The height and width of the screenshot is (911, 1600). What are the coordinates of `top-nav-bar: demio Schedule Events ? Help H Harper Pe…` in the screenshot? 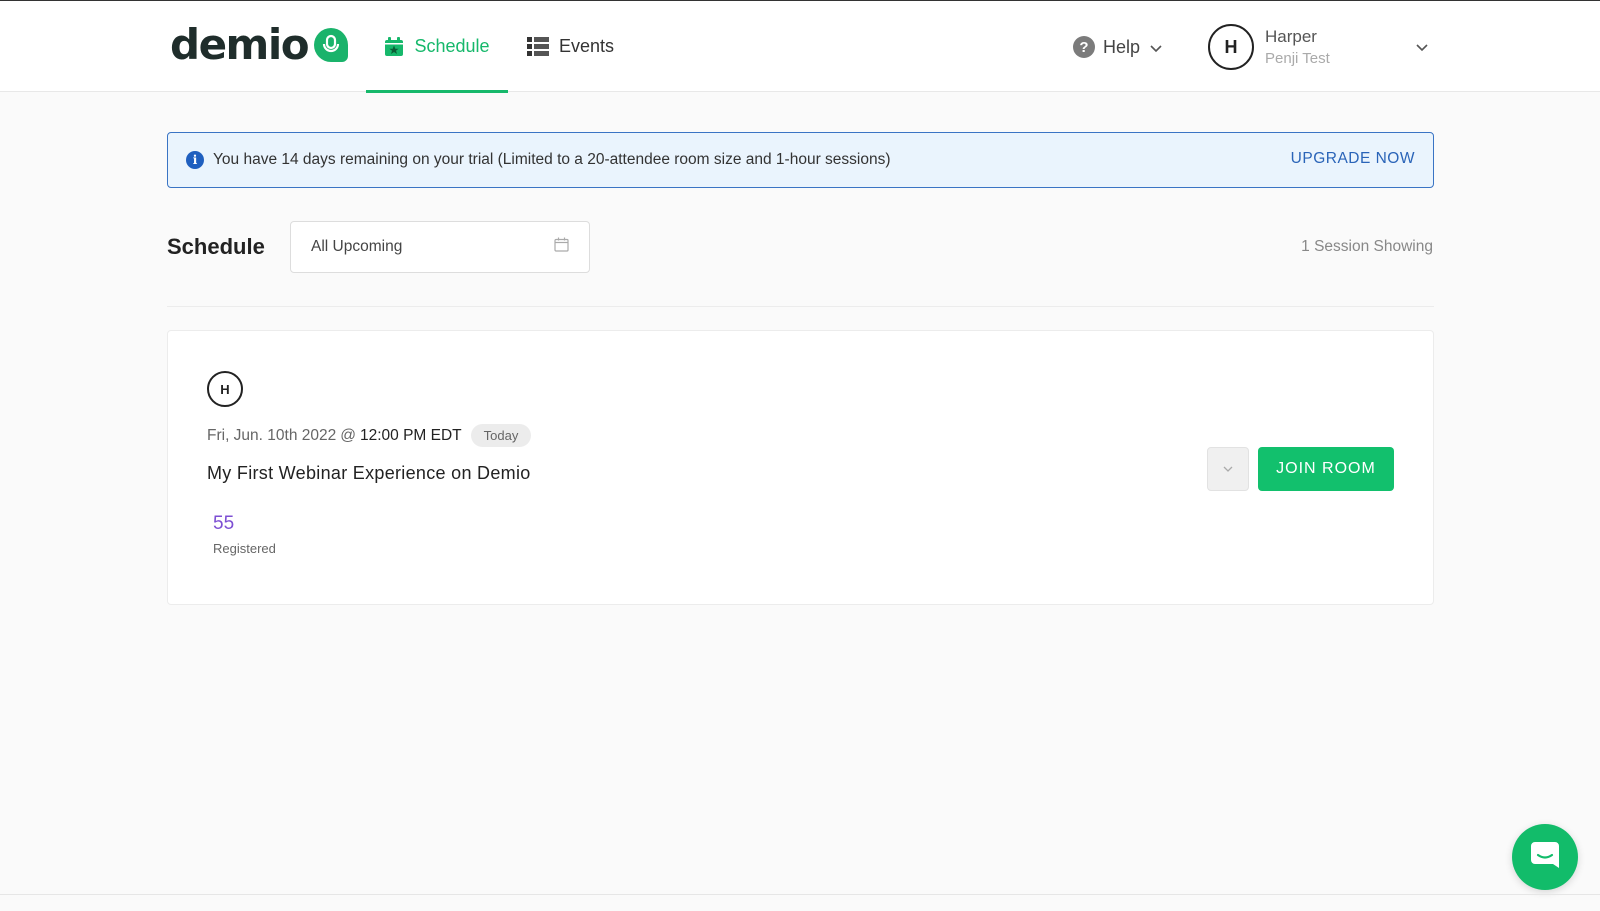 It's located at (800, 47).